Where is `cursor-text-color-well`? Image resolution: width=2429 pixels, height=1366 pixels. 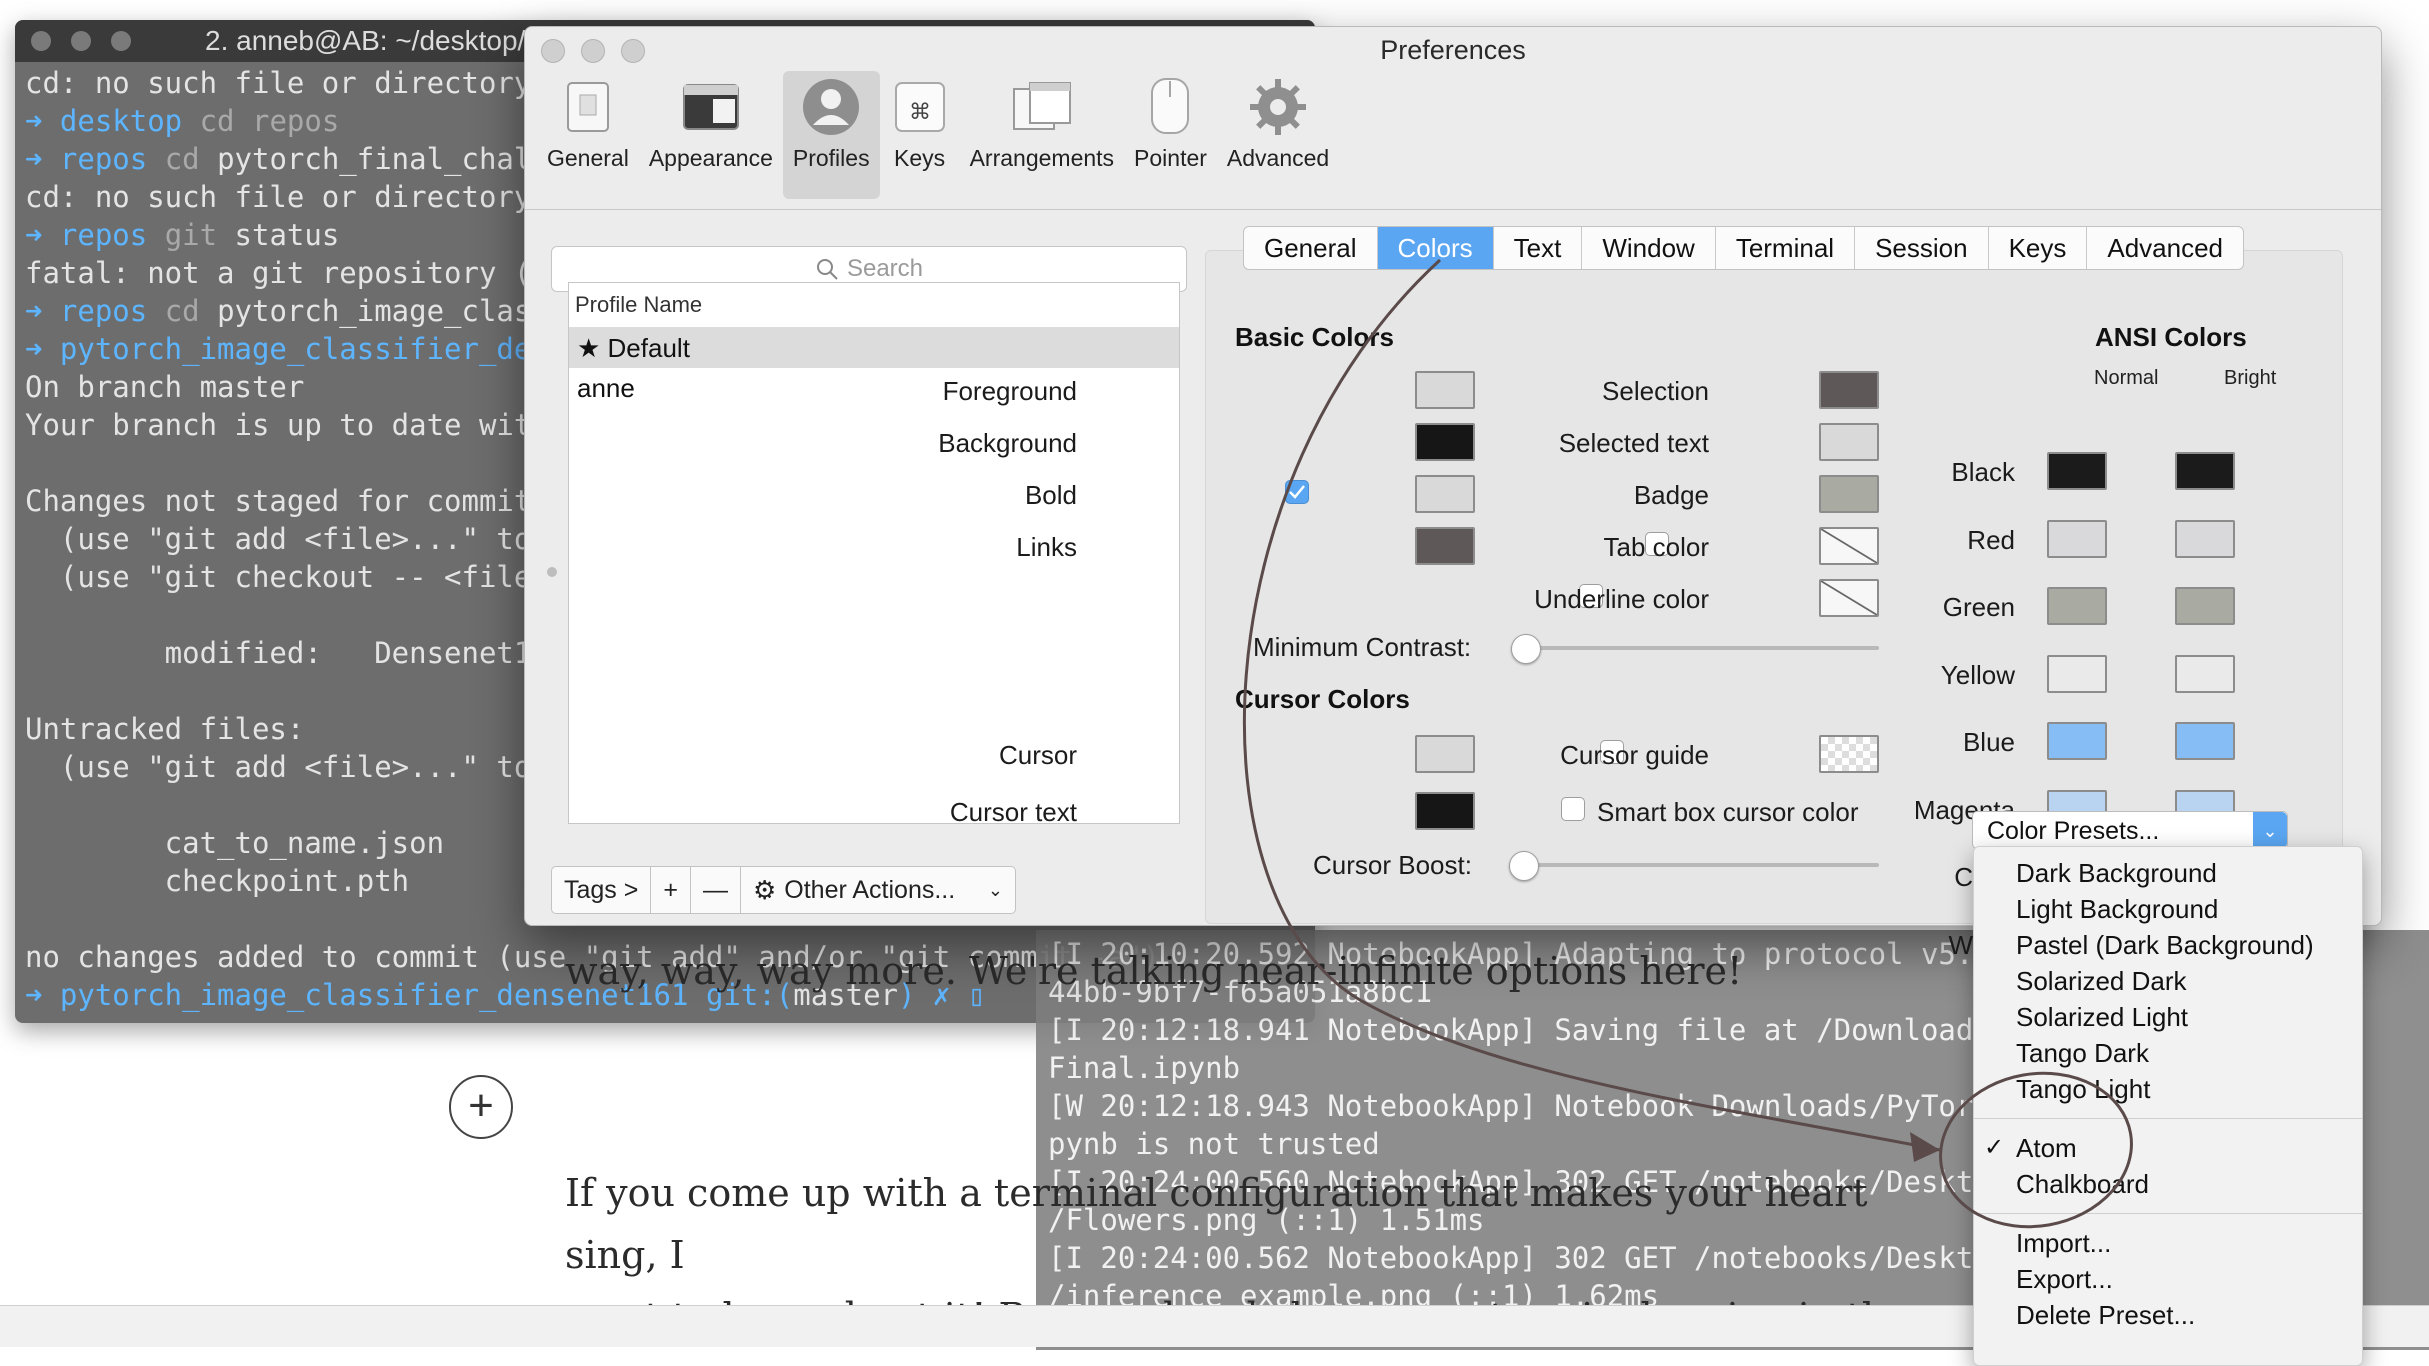
cursor-text-color-well is located at coordinates (1445, 811).